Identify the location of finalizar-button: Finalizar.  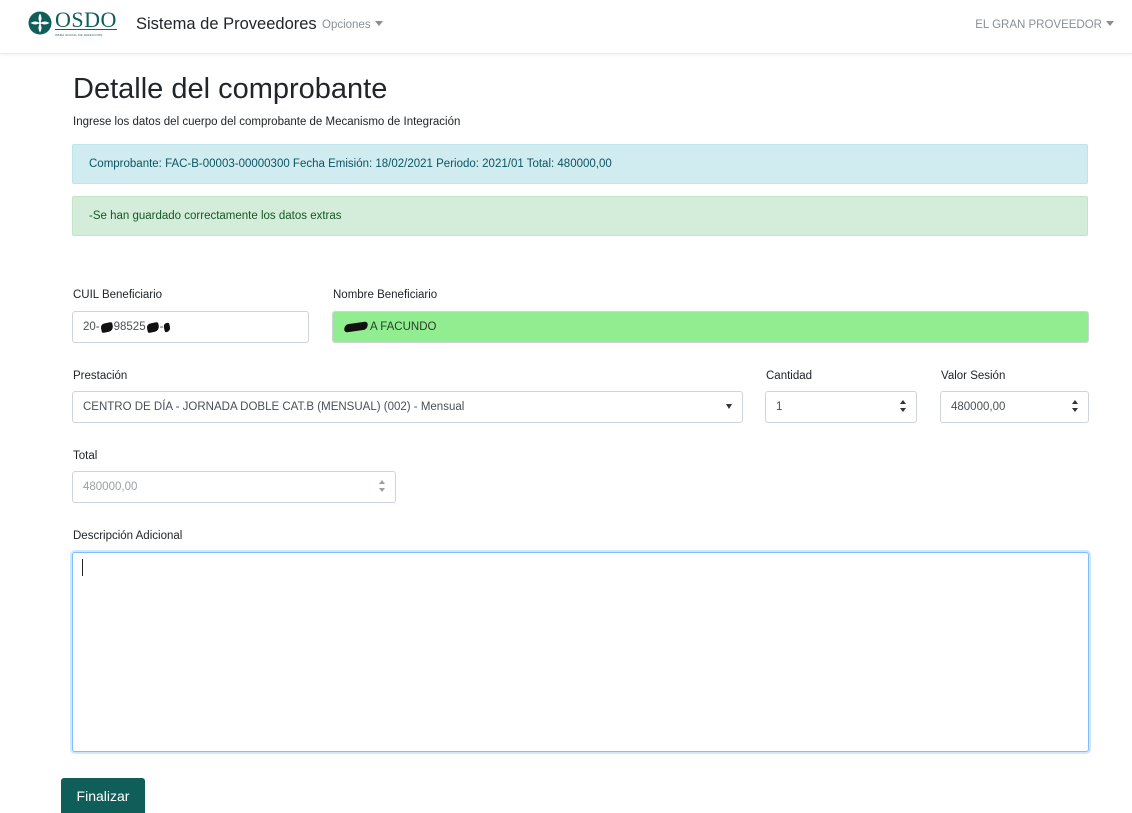
(103, 795).